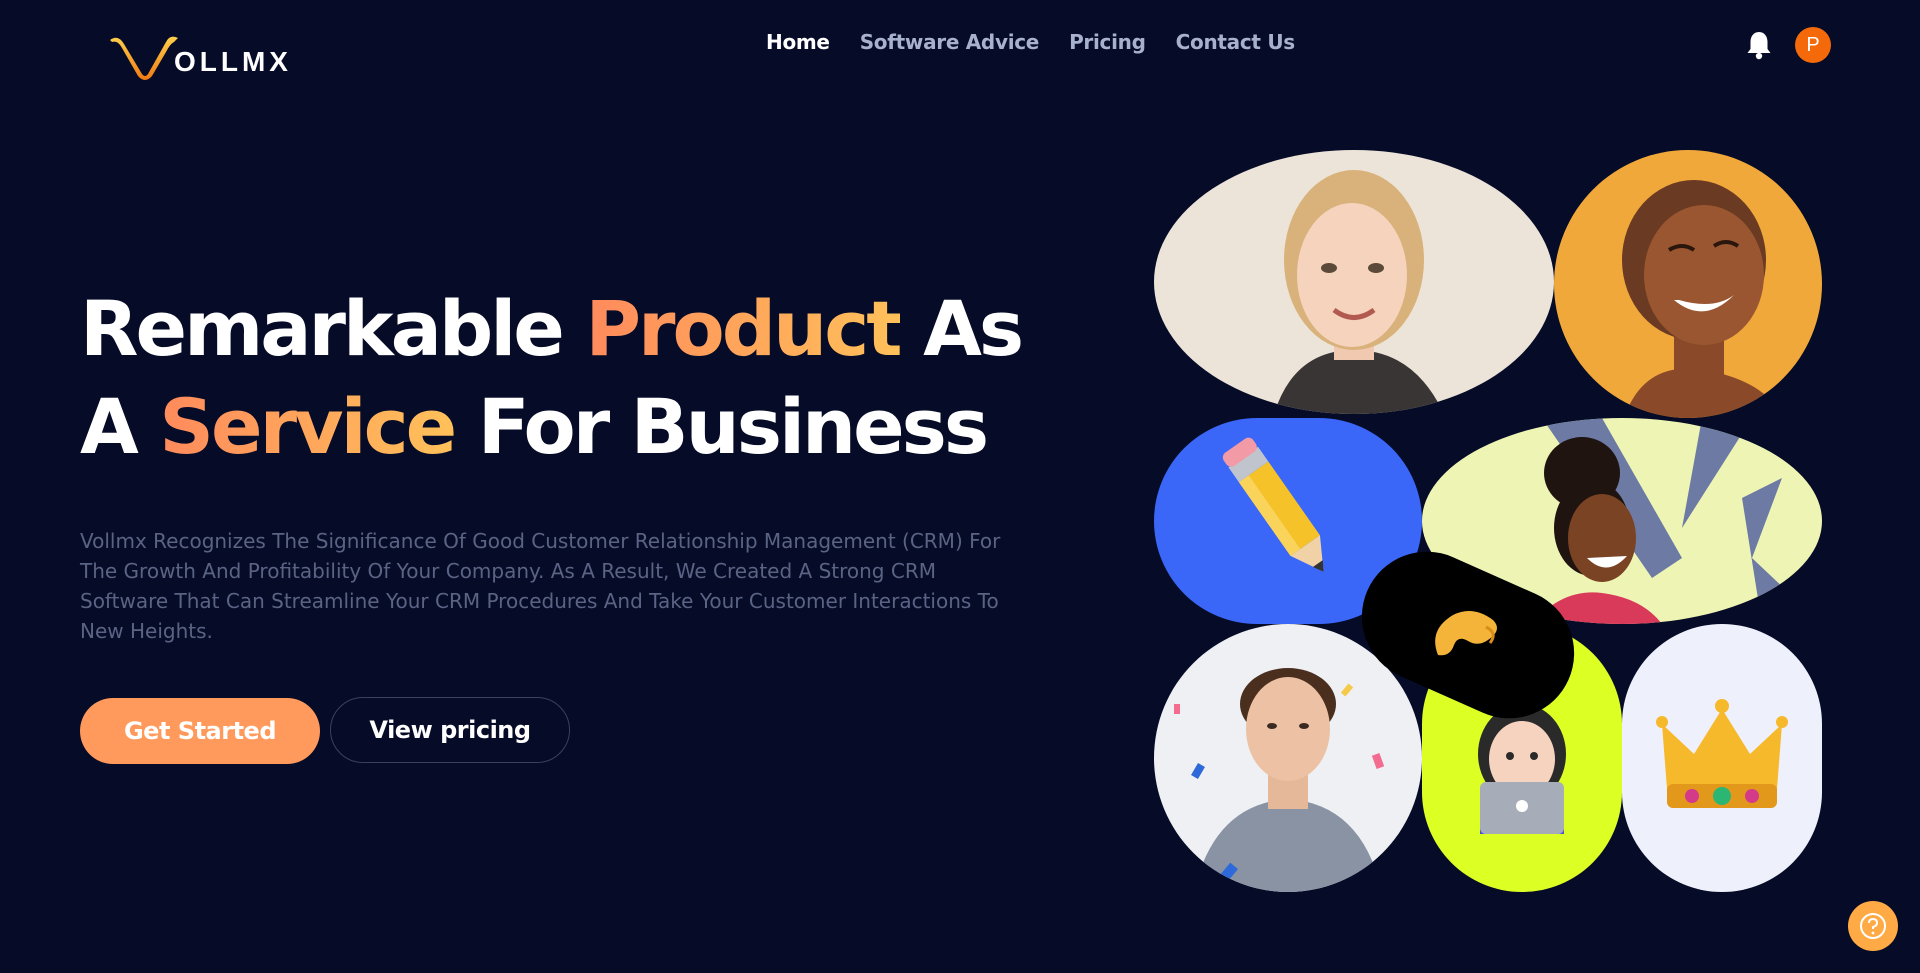  I want to click on logo-v-icon, so click(144, 58).